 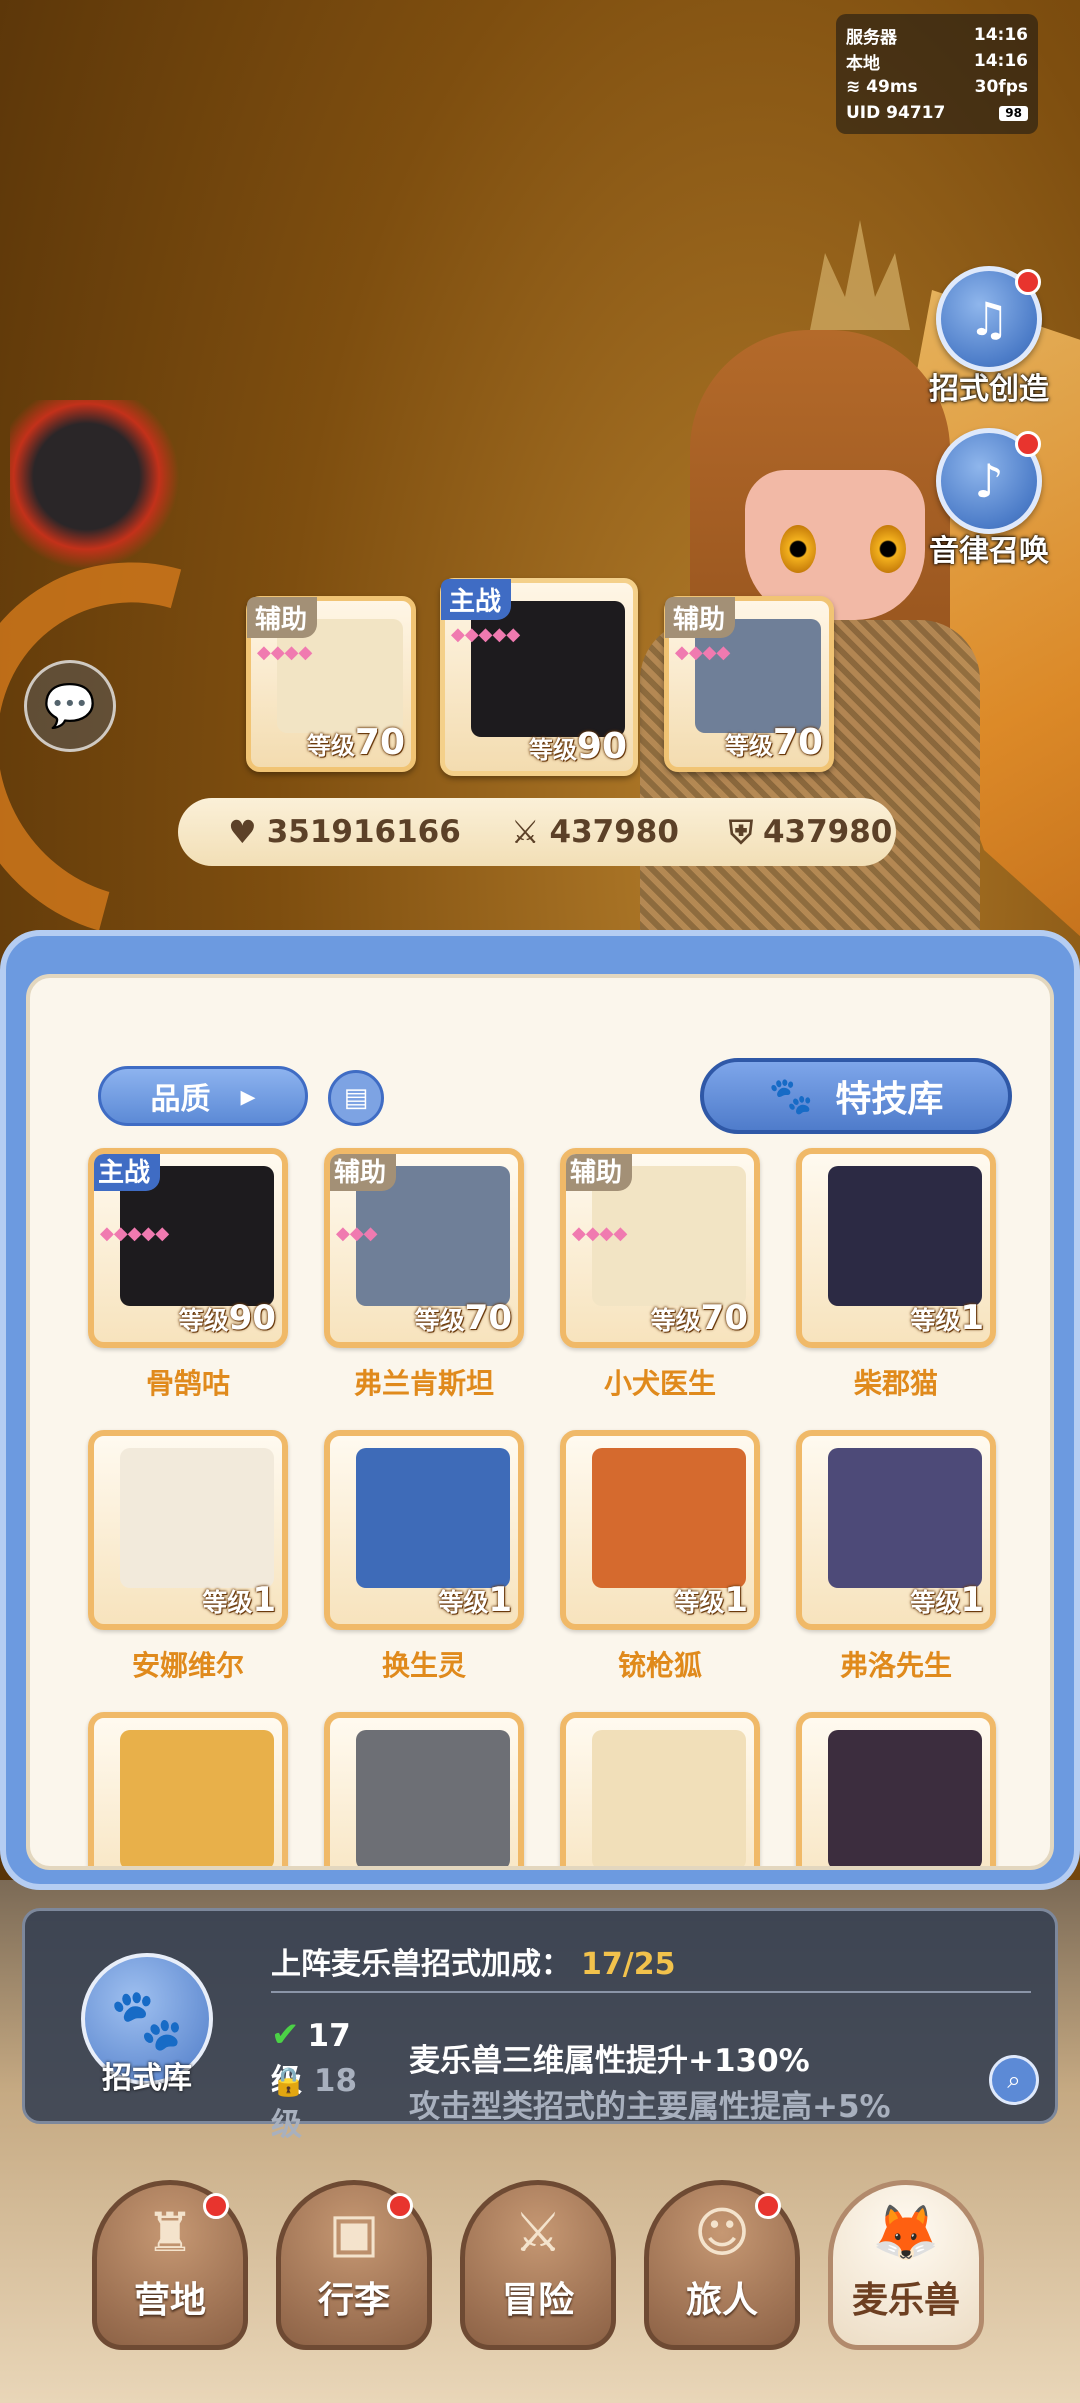 I want to click on skill-create-button: ♫ 招式创造, so click(x=989, y=337).